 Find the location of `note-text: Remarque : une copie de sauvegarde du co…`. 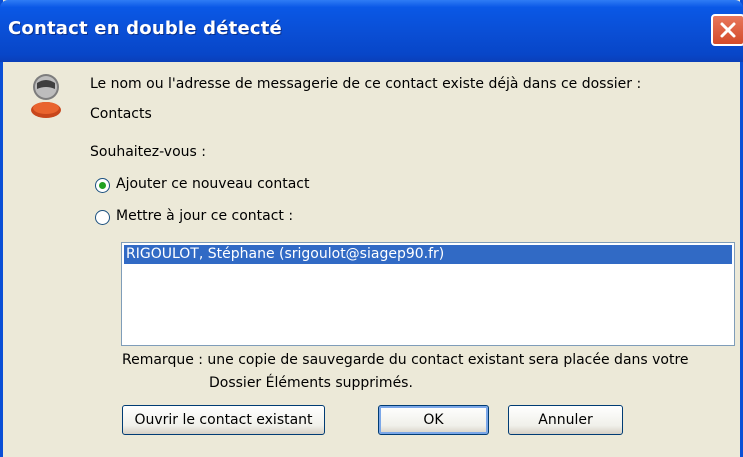

note-text: Remarque : une copie de sauvegarde du co… is located at coordinates (405, 360).